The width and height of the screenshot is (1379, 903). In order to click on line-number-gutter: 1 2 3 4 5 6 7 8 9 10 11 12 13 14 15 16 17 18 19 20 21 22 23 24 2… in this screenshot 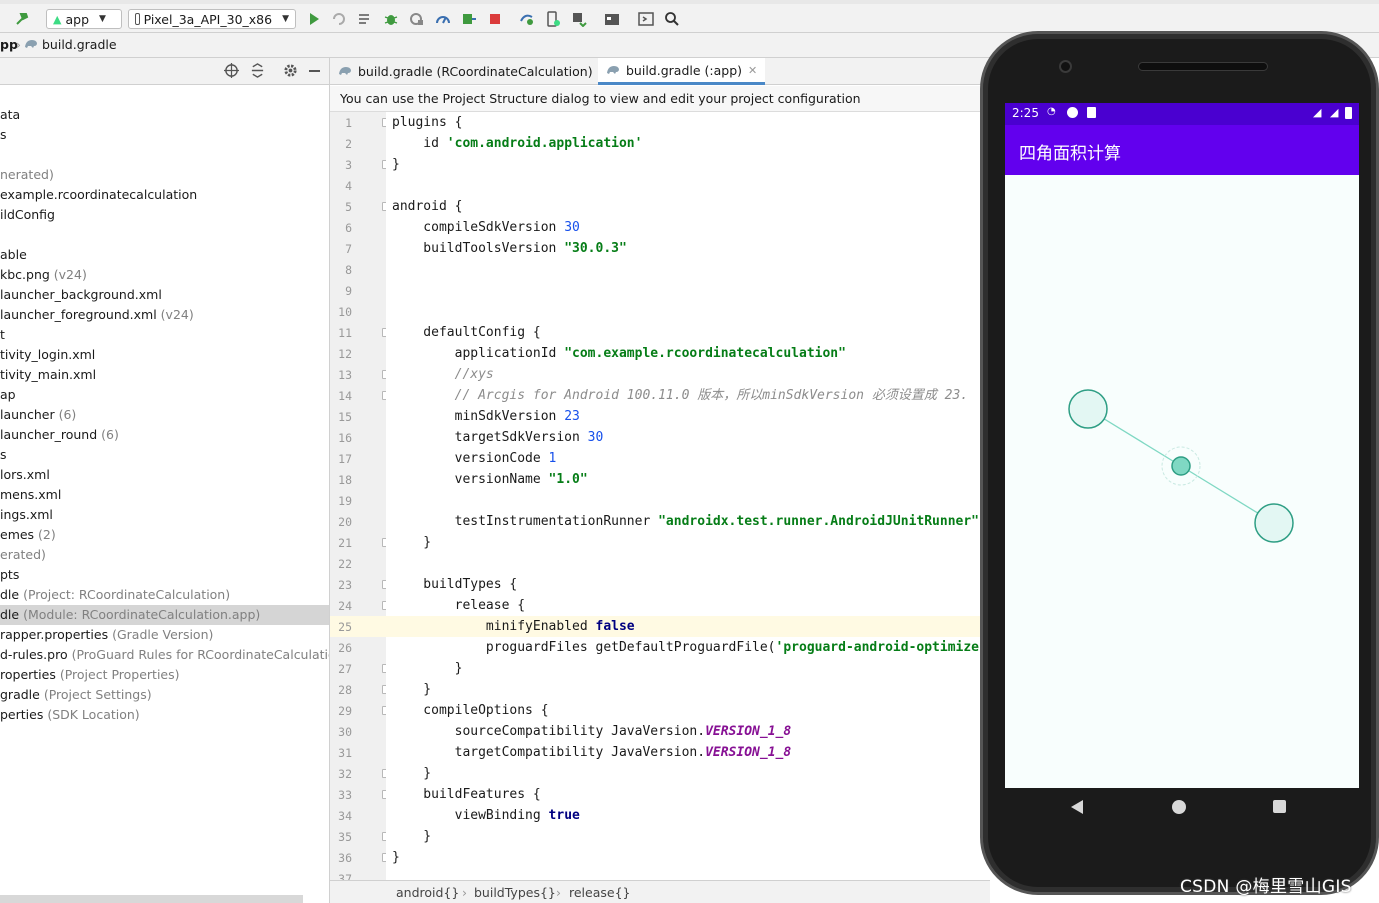, I will do `click(358, 496)`.